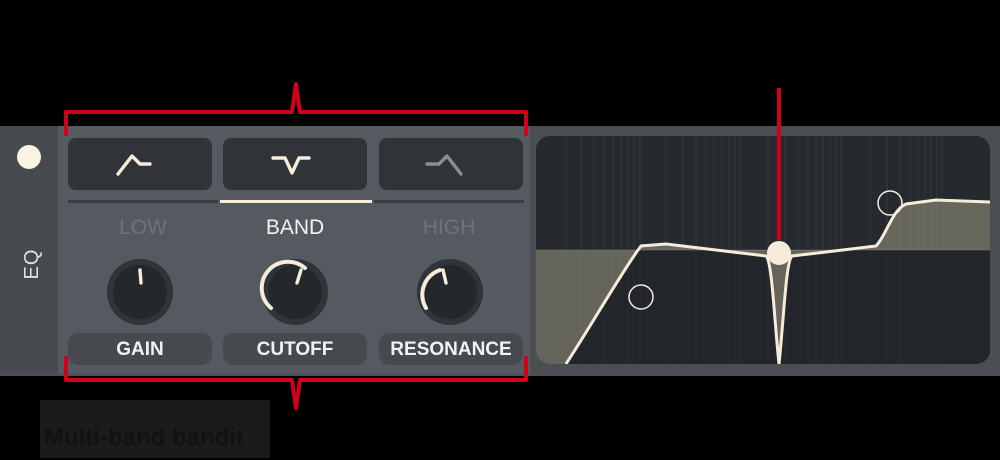  Describe the element at coordinates (134, 165) in the screenshot. I see `low-shelf-icon` at that location.